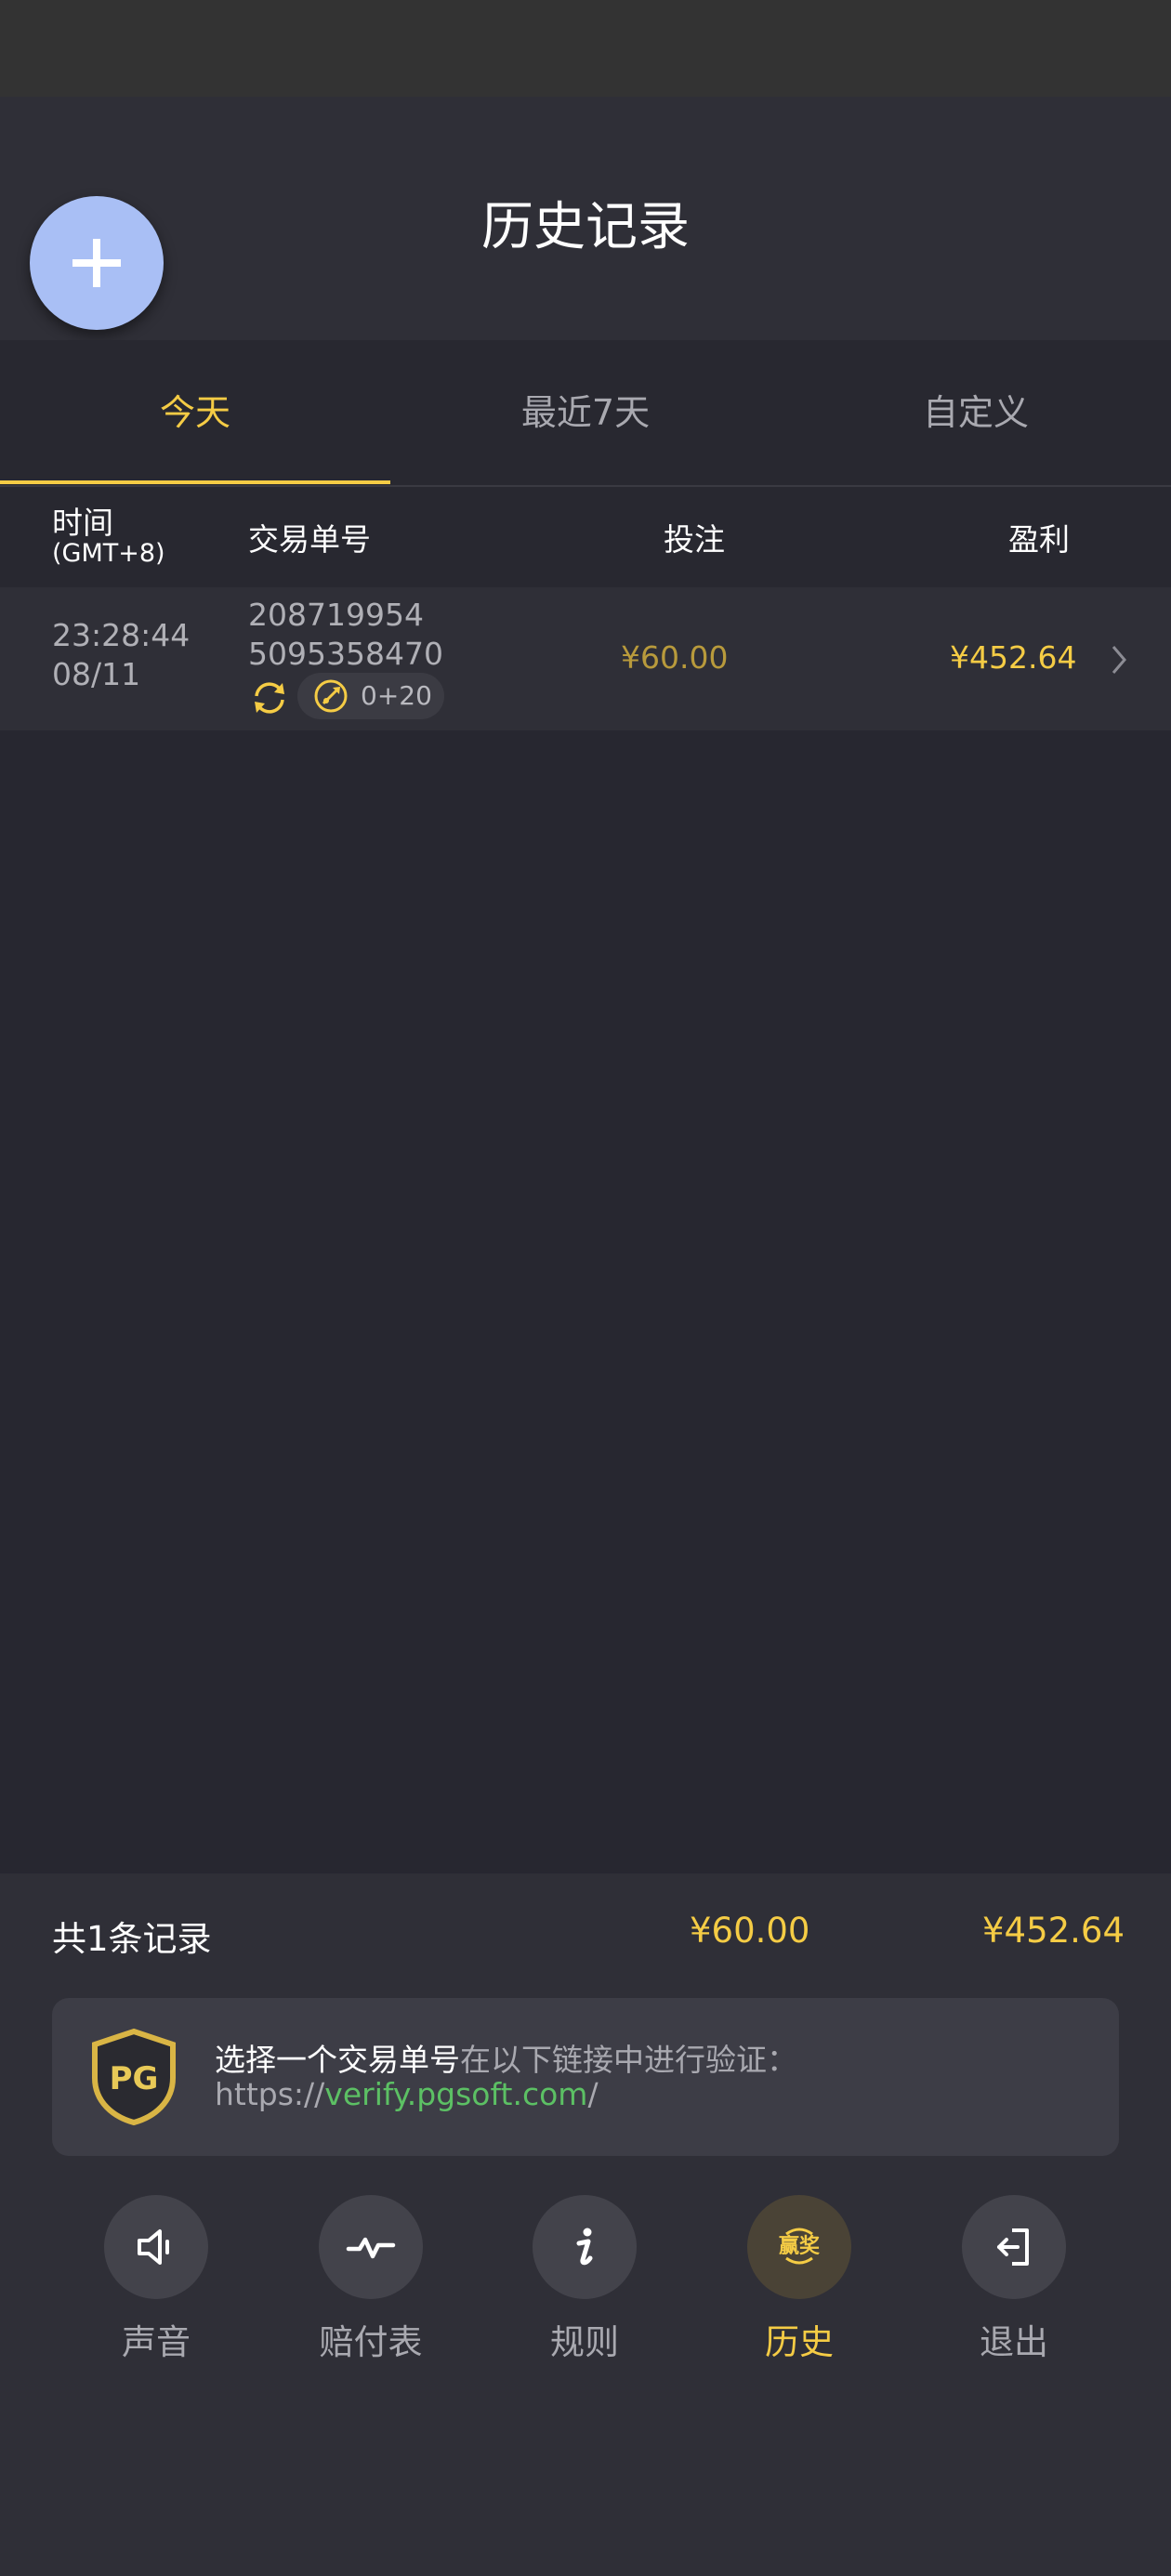 The height and width of the screenshot is (2576, 1171). I want to click on verify-instruction: 选择一个交易单号在以下链接中进行验证：, so click(506, 2057).